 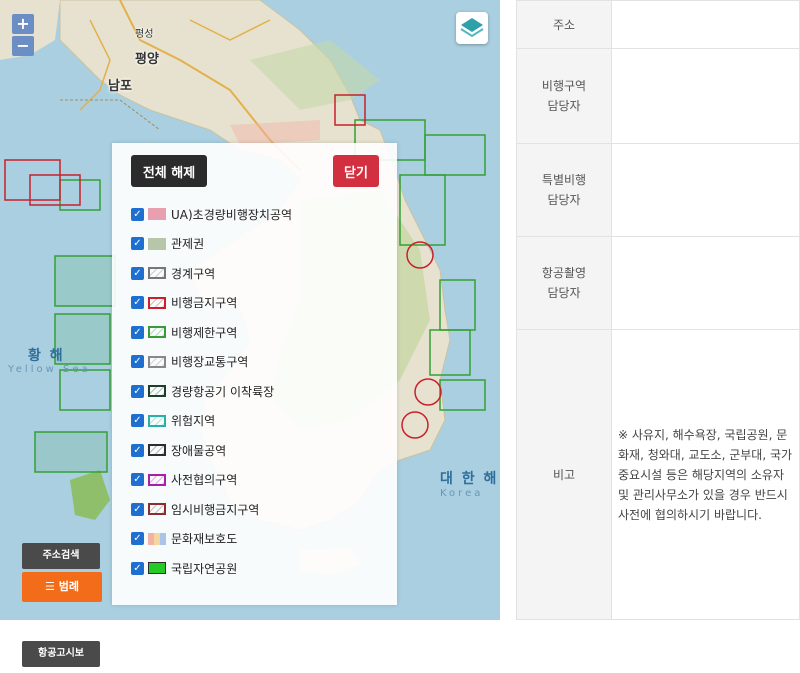 I want to click on info-row: 비행구역 담당자, so click(x=658, y=96).